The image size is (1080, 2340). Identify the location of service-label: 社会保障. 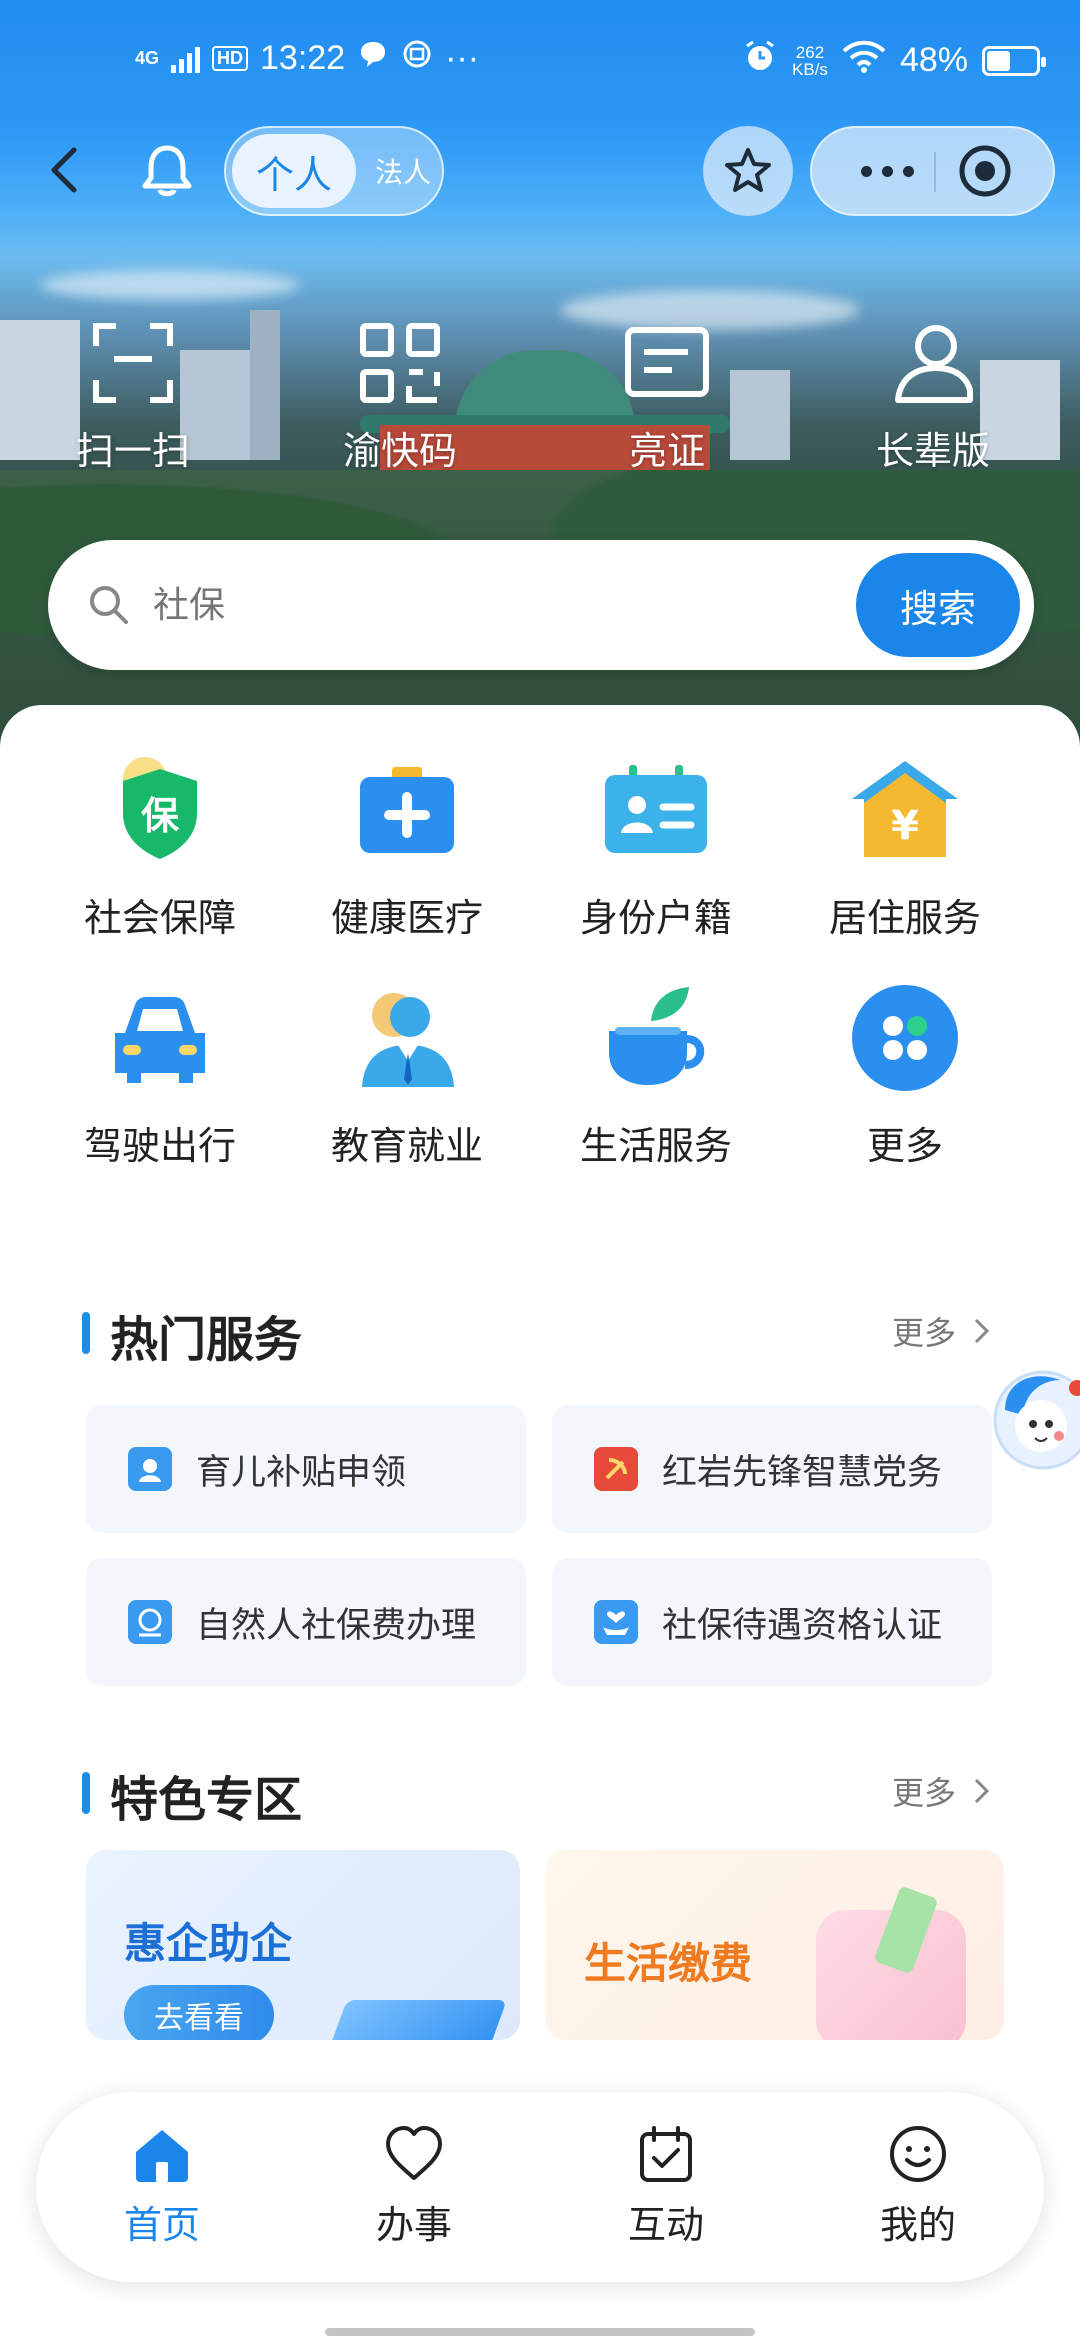
(159, 918).